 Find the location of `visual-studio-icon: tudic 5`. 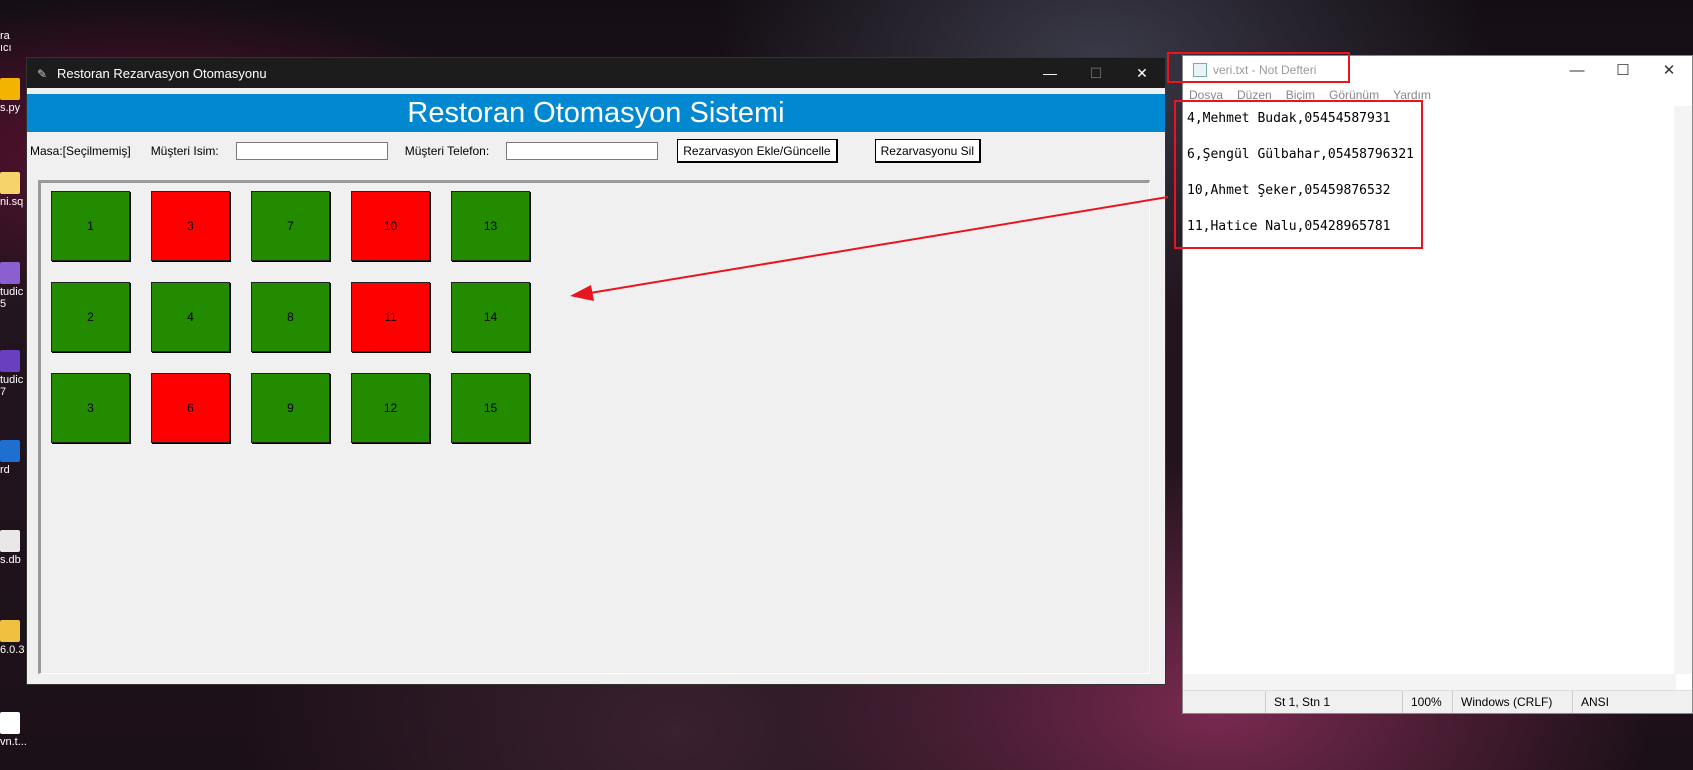

visual-studio-icon: tudic 5 is located at coordinates (14, 286).